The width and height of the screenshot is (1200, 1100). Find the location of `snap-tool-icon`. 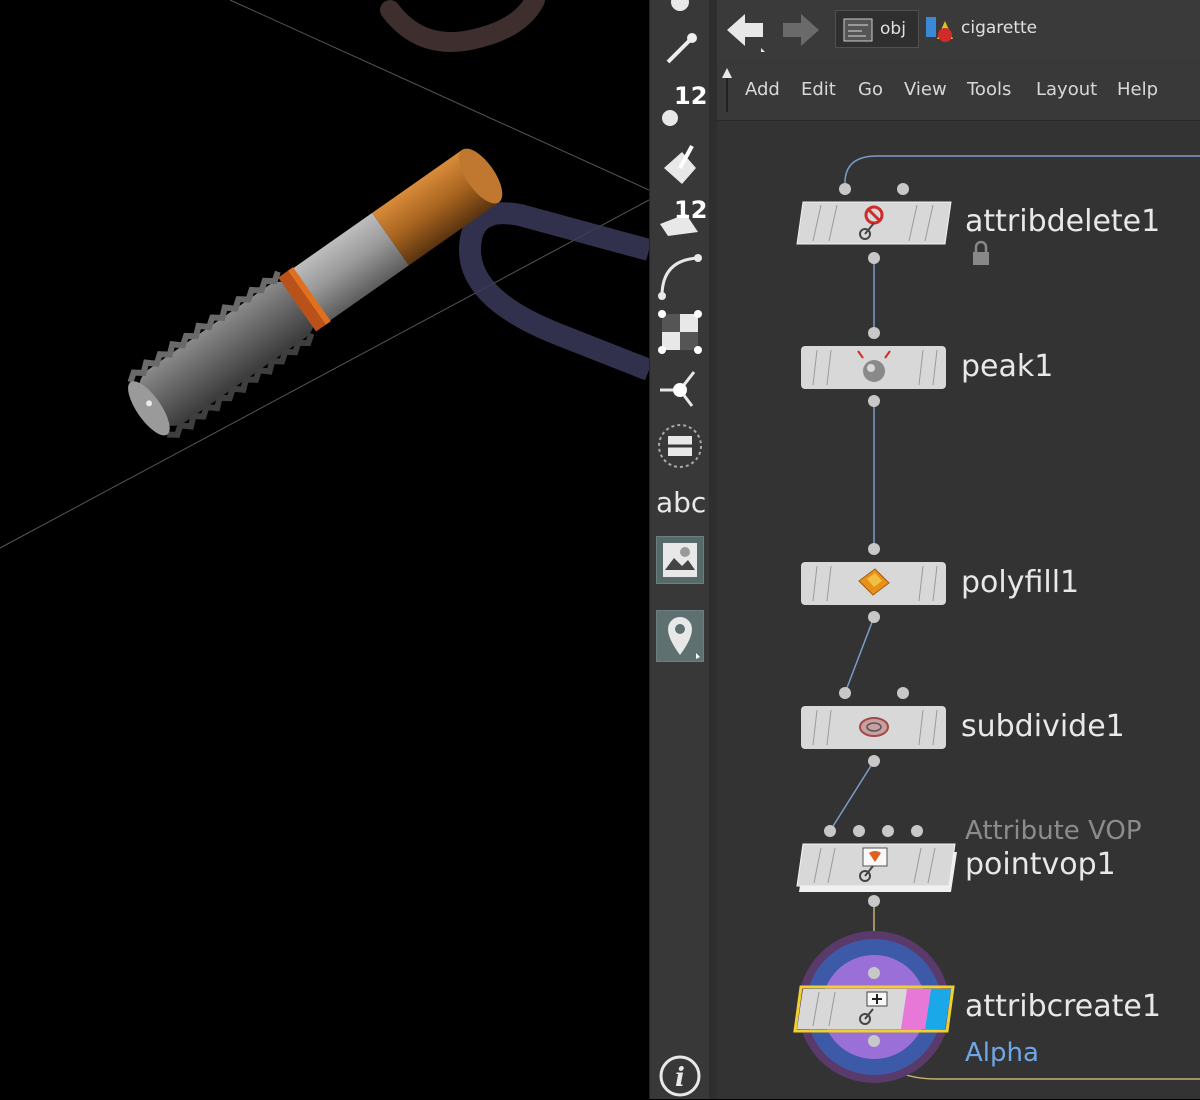

snap-tool-icon is located at coordinates (680, 13).